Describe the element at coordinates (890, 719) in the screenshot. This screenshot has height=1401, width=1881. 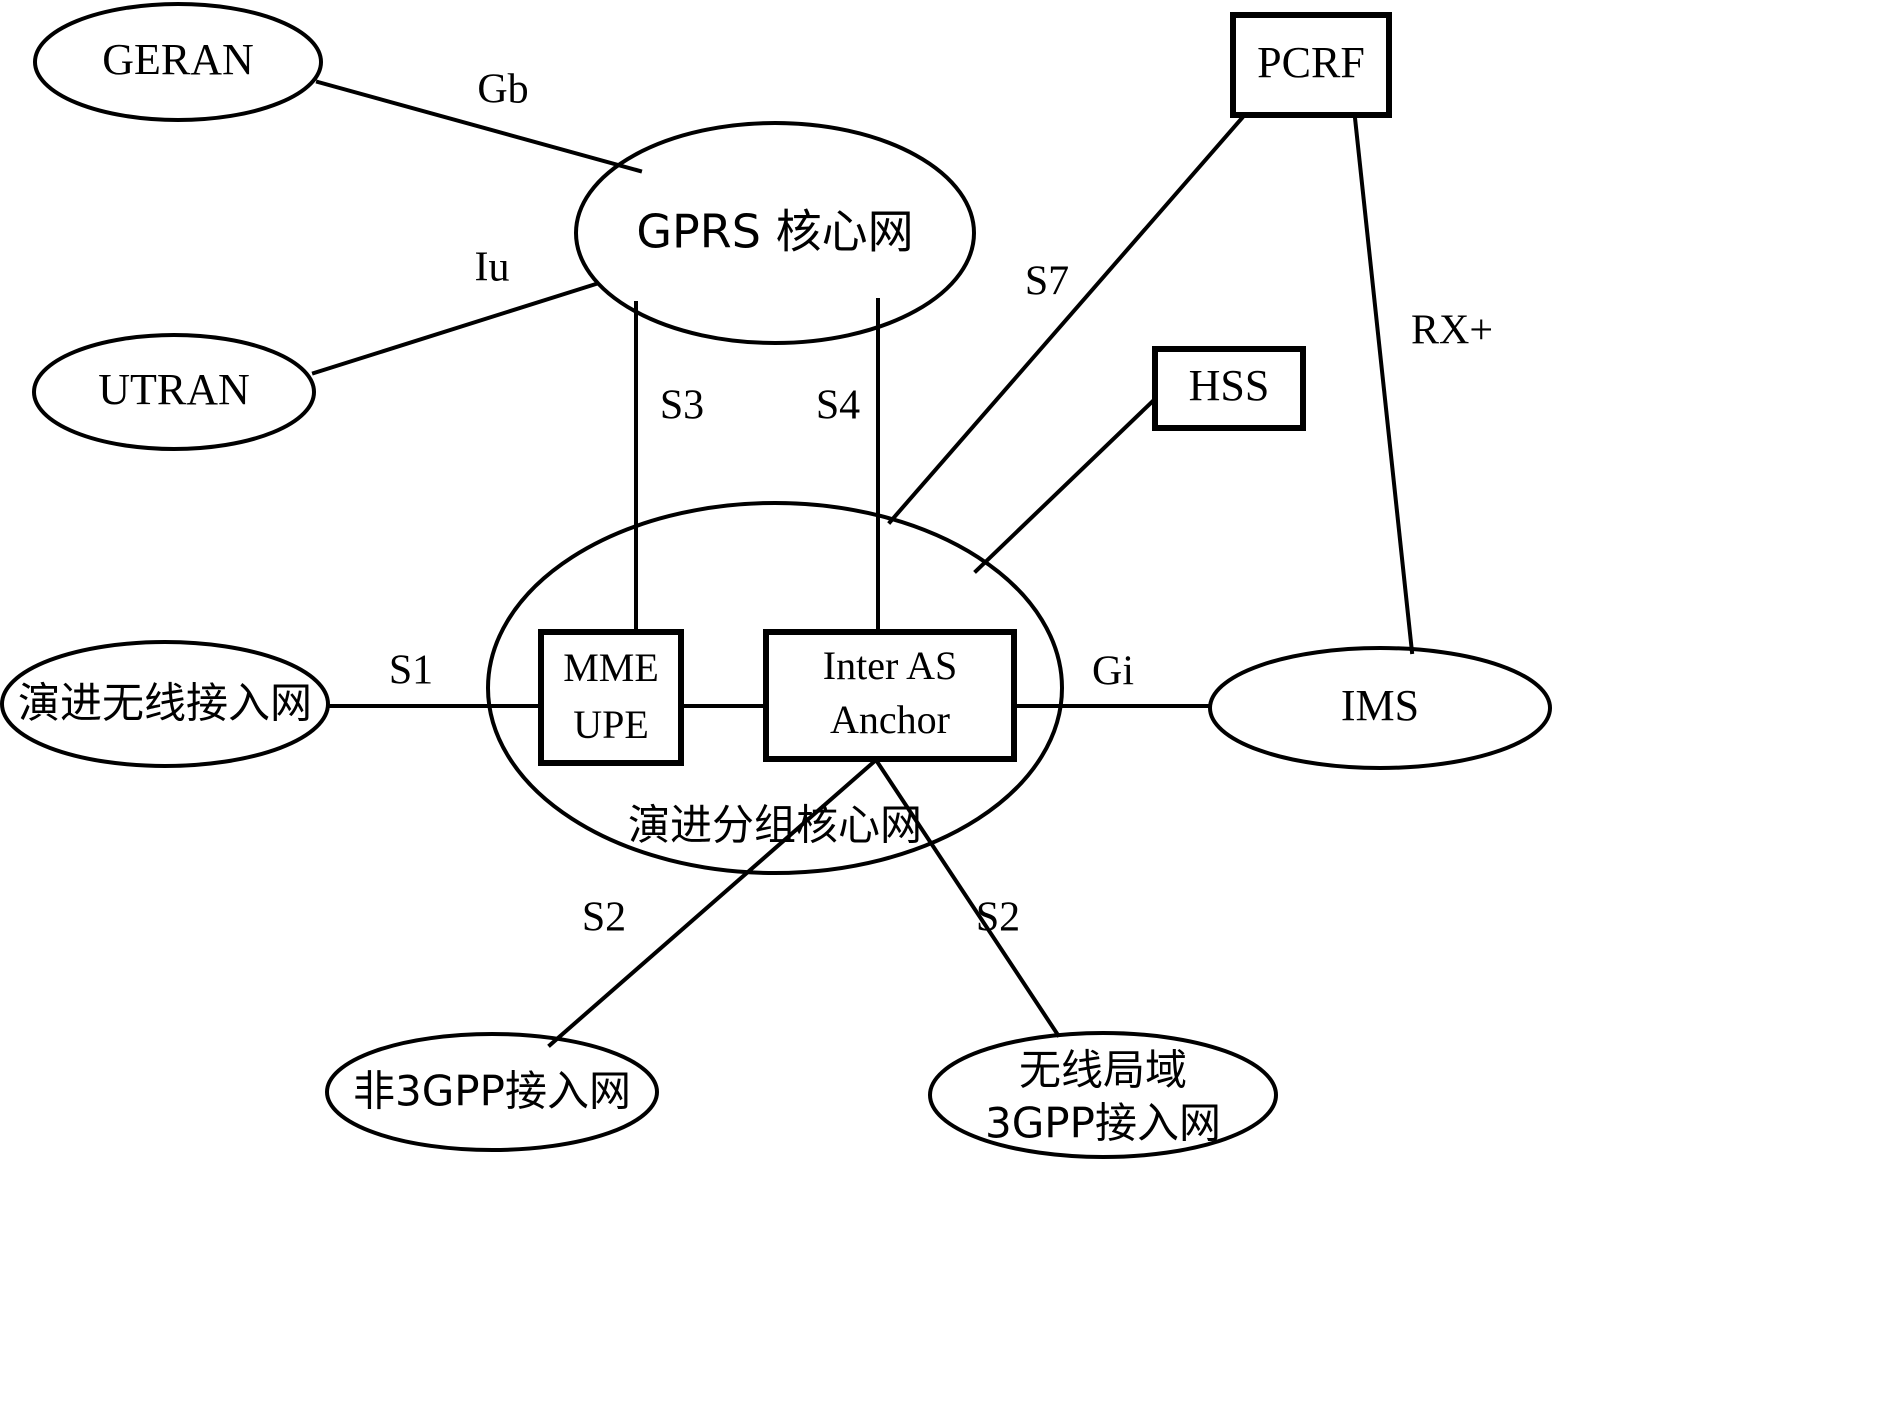
I see `node-inter-as-anchor-label-line2: Anchor` at that location.